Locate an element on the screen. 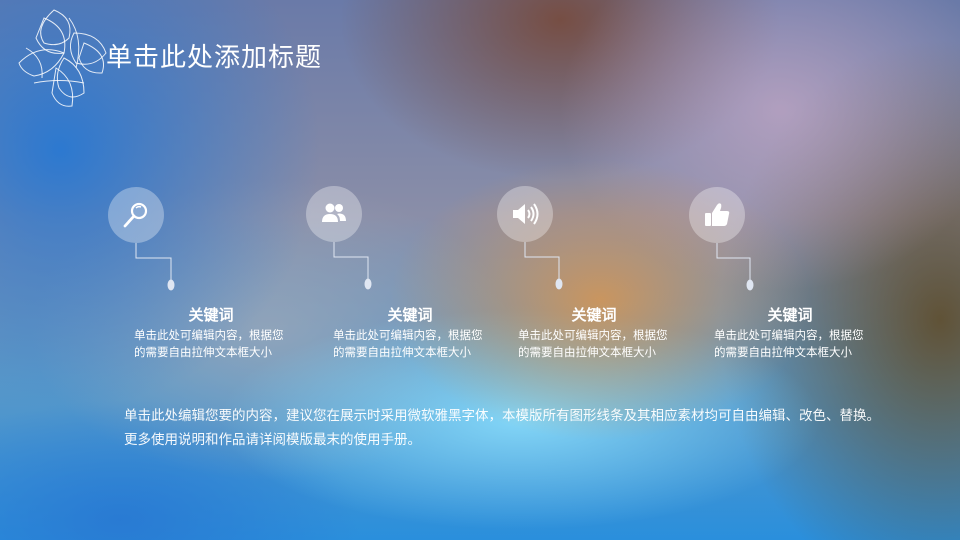 The image size is (960, 540). thumbs-up-icon-circle is located at coordinates (717, 215).